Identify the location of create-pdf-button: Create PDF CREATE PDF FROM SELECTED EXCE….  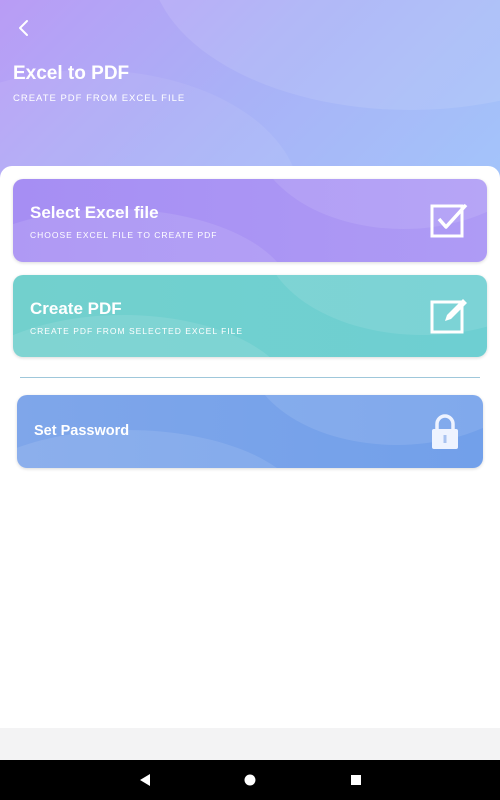
(250, 316).